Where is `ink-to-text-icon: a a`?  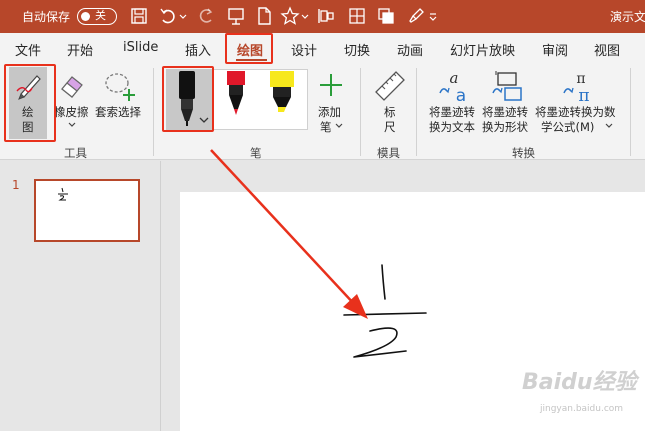 ink-to-text-icon: a a is located at coordinates (454, 86).